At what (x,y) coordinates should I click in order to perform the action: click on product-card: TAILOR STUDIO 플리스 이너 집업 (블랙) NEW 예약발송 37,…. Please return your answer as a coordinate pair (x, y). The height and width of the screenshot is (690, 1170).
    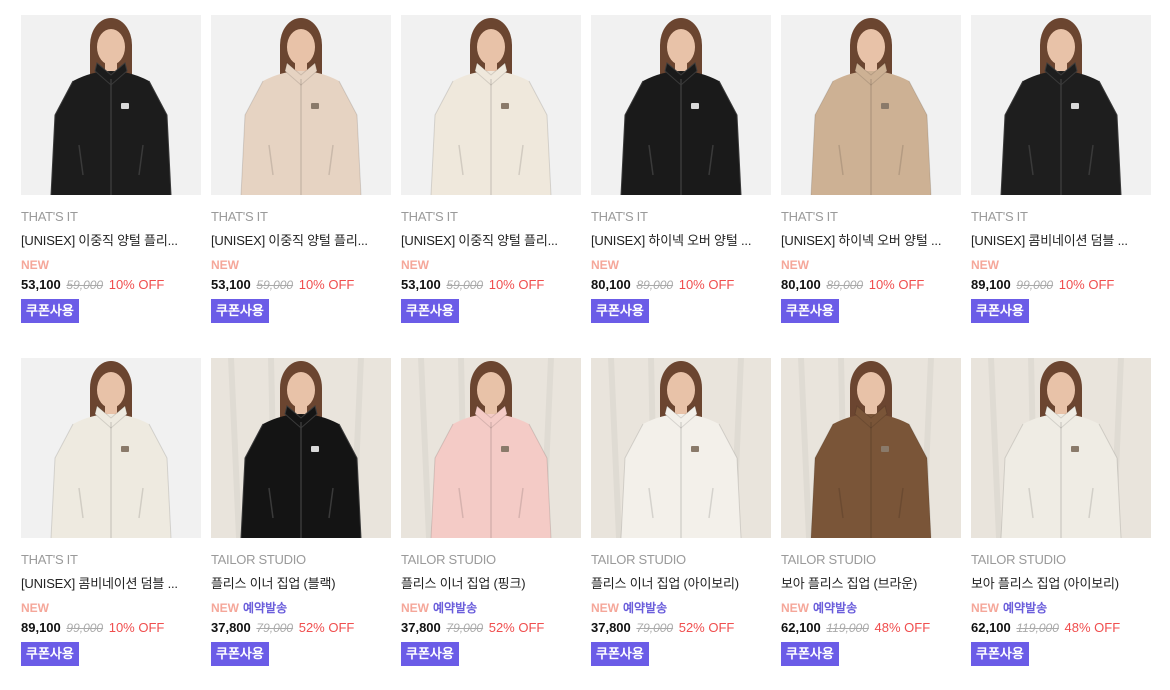
    Looking at the image, I should click on (301, 512).